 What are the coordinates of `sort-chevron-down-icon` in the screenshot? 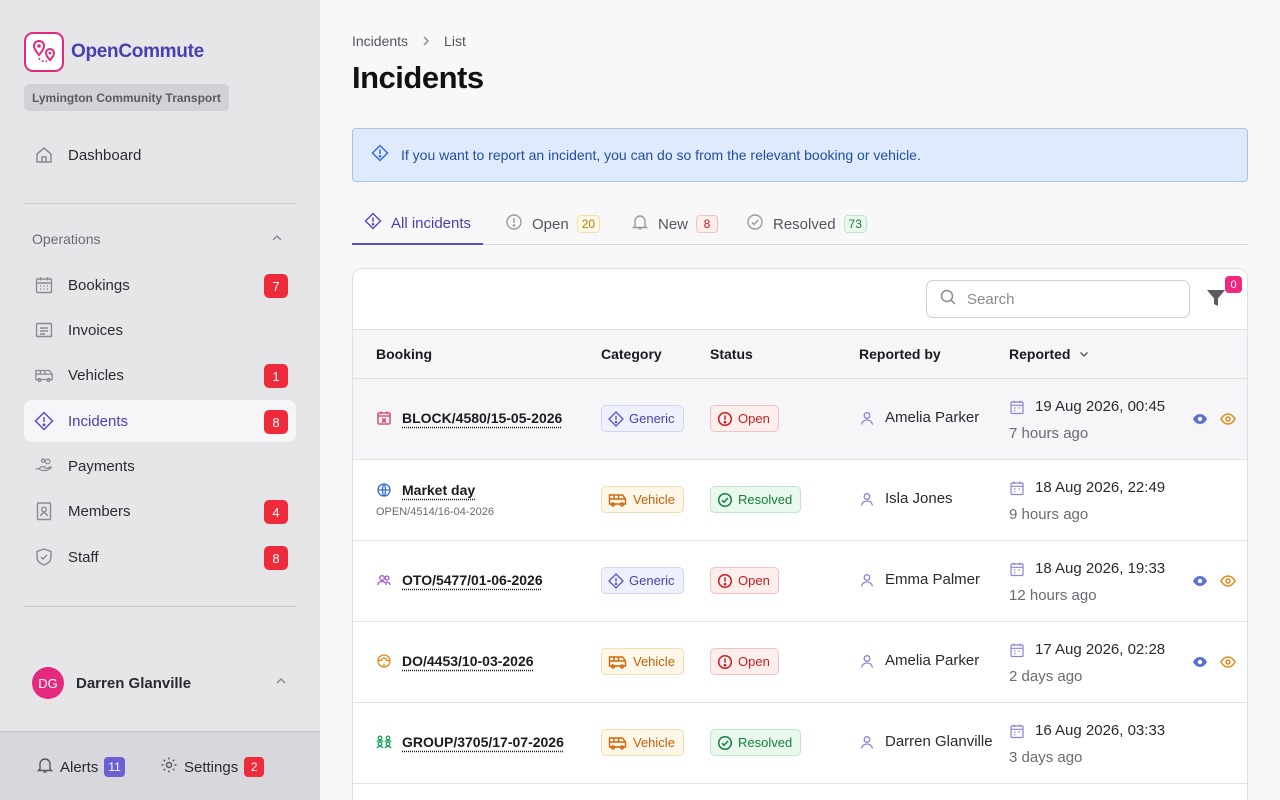 It's located at (1084, 354).